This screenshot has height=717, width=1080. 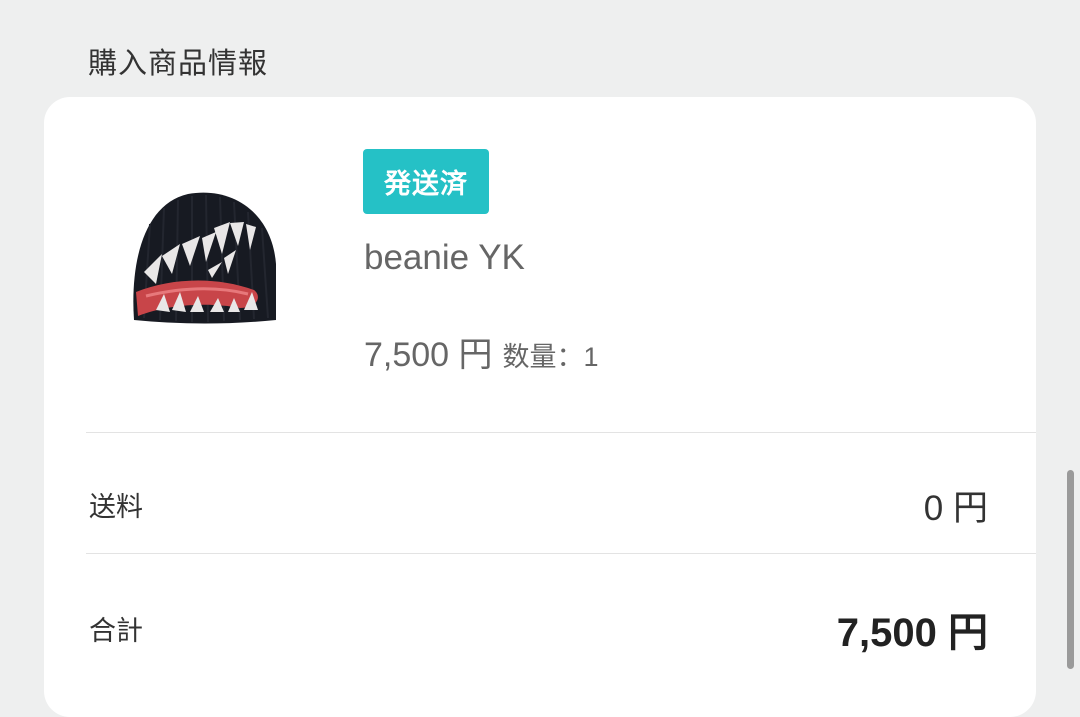 I want to click on status-badge: 発送済, so click(x=426, y=181).